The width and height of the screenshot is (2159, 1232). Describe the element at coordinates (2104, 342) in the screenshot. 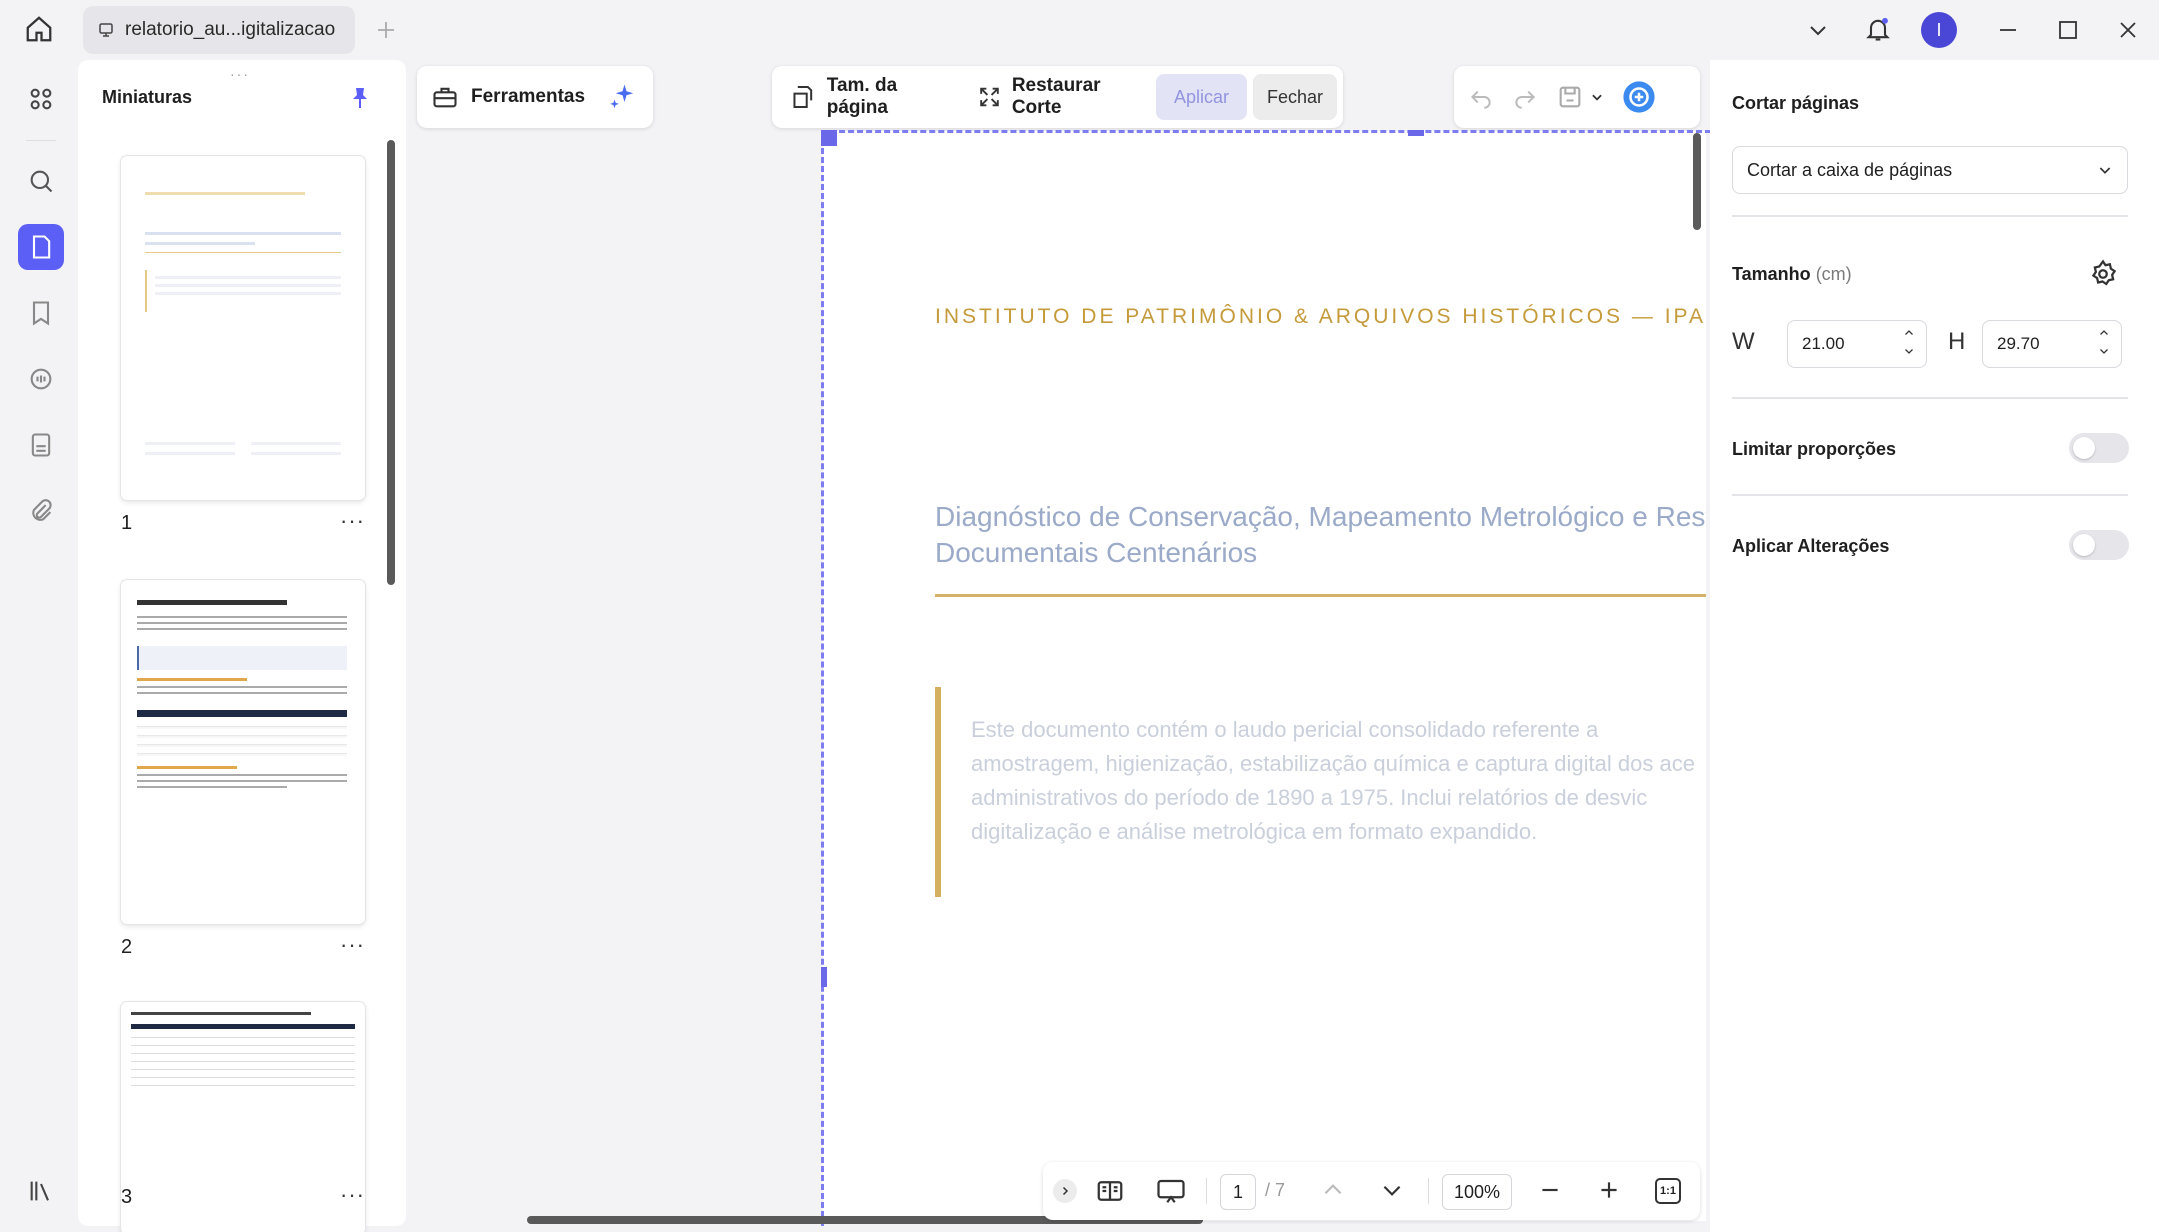

I see `height-stepper` at that location.